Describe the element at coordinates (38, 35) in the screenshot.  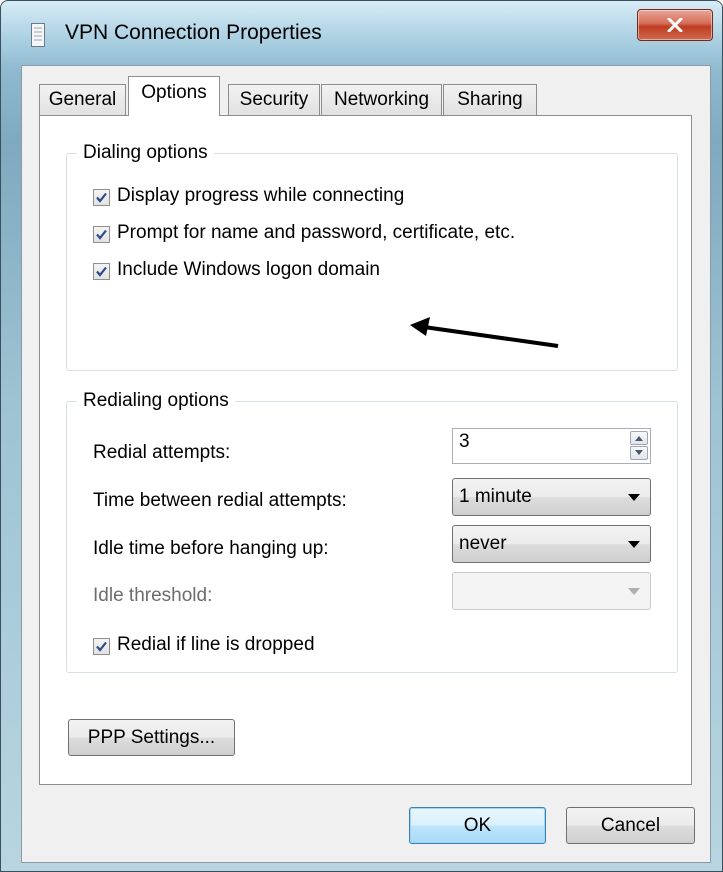
I see `document-icon` at that location.